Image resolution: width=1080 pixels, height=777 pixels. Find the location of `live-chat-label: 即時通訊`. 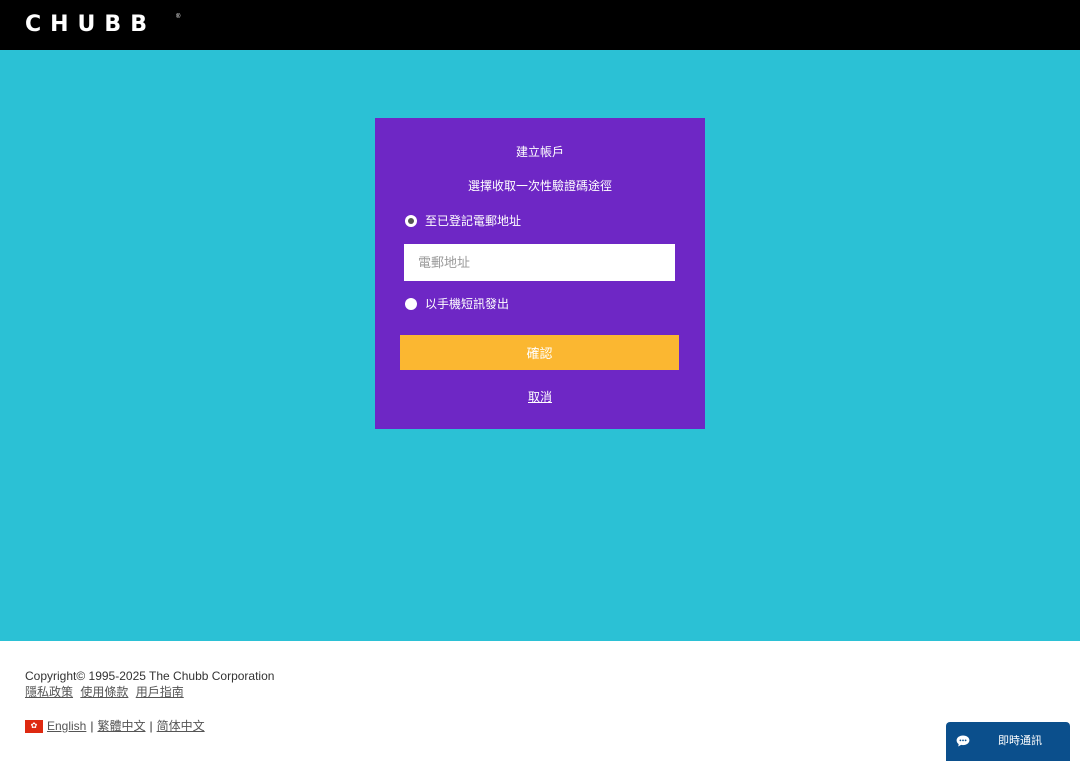

live-chat-label: 即時通訊 is located at coordinates (1020, 741).